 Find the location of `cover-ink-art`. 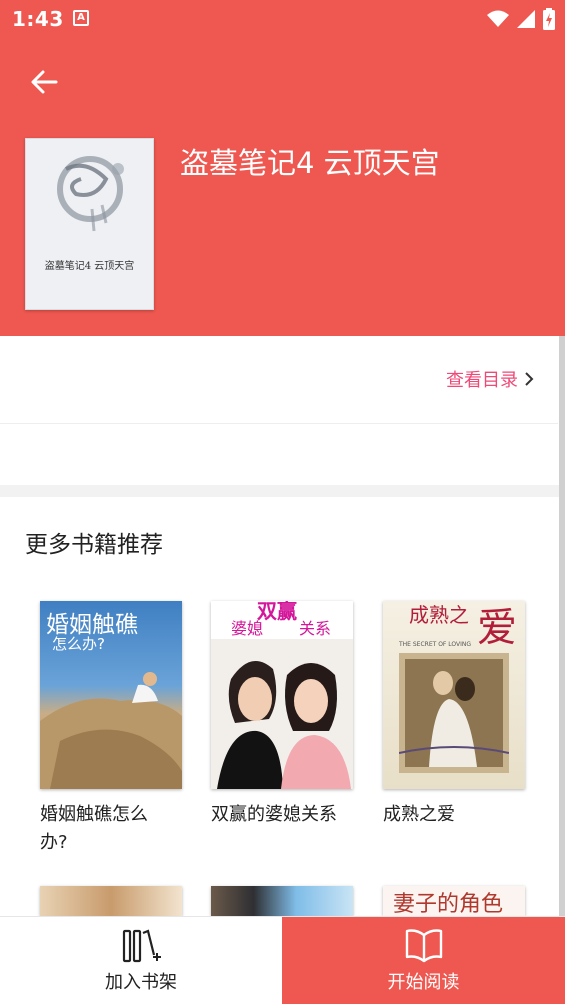

cover-ink-art is located at coordinates (90, 194).